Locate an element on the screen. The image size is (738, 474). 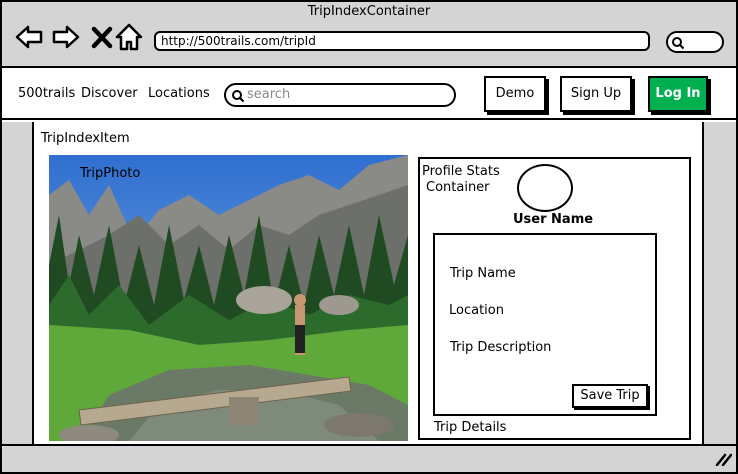
profile-container-label-line1: Profile Stats is located at coordinates (461, 171).